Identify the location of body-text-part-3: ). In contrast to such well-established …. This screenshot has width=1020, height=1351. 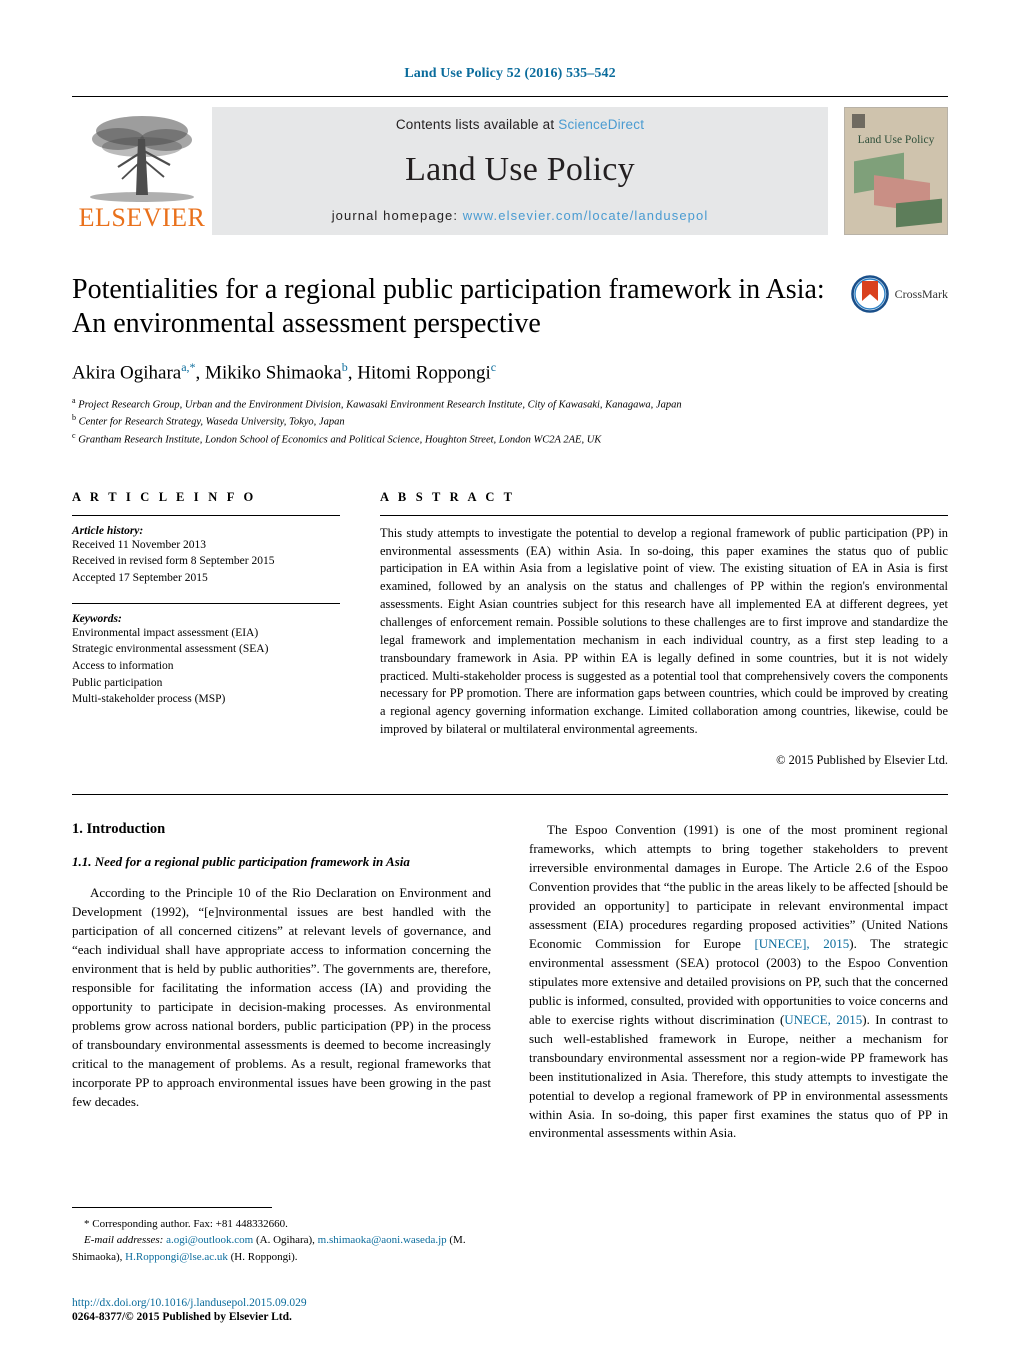
(739, 1076).